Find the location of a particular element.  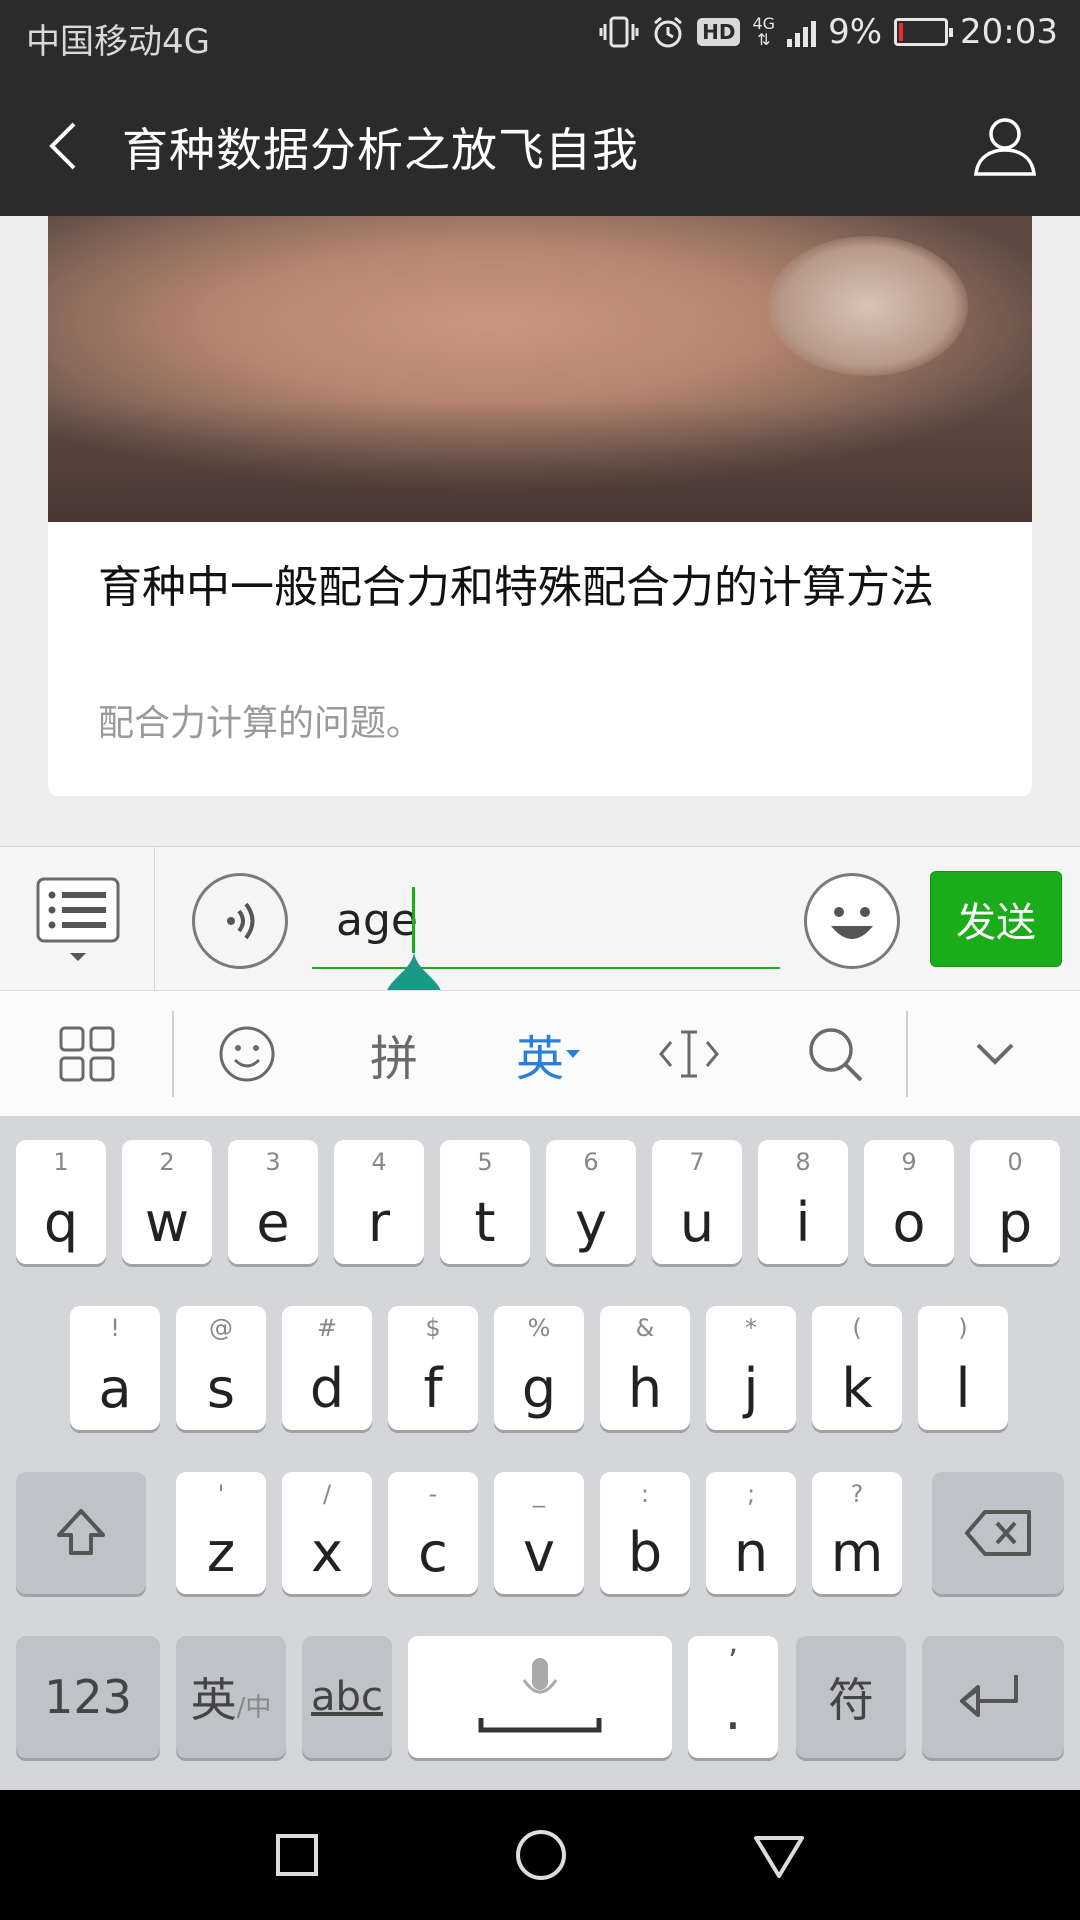

key-secondary-label: 8 is located at coordinates (803, 1162).